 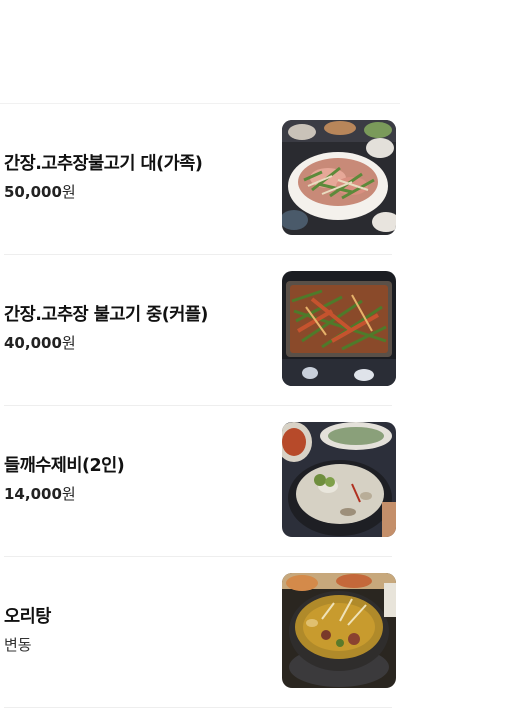 What do you see at coordinates (64, 466) in the screenshot?
I see `menu-name: 들깨수제비(2인)` at bounding box center [64, 466].